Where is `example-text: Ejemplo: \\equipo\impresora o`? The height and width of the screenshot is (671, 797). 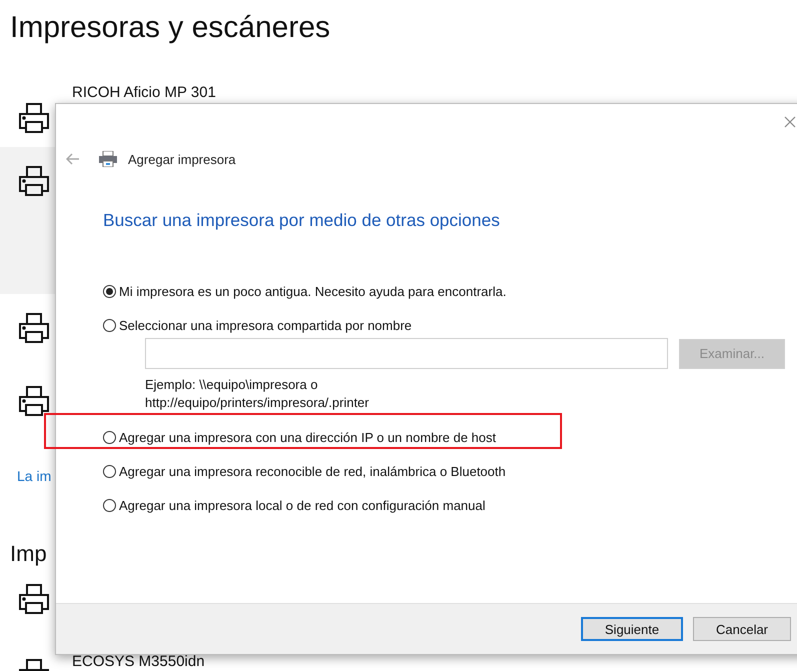 example-text: Ejemplo: \\equipo\impresora o is located at coordinates (231, 385).